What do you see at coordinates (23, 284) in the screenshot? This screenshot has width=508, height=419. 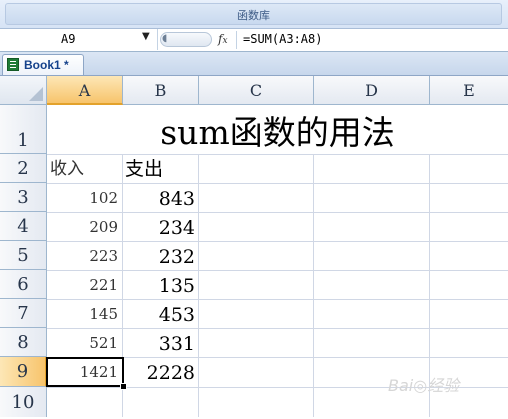 I see `row-header-6: 6` at bounding box center [23, 284].